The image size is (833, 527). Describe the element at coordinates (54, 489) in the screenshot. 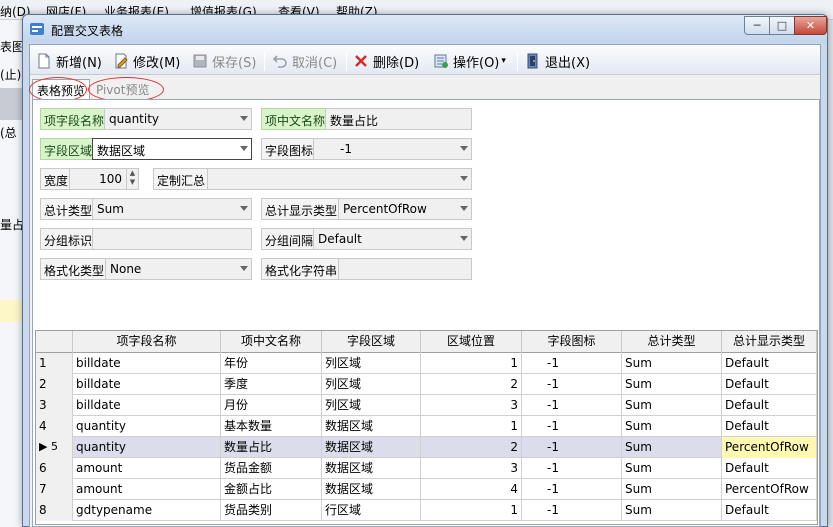

I see `row-number-cell: 7` at that location.